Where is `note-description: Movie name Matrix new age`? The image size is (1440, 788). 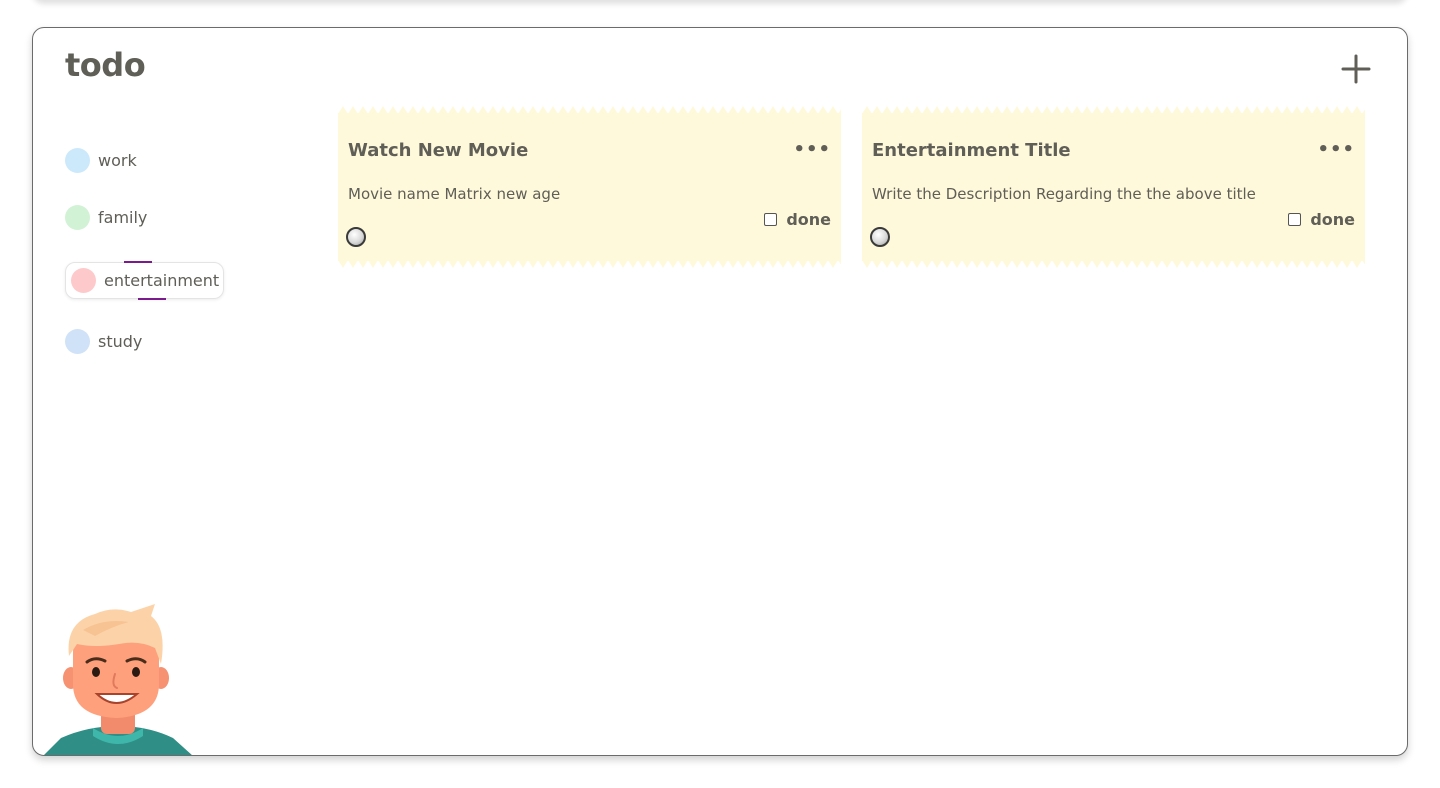
note-description: Movie name Matrix new age is located at coordinates (454, 194).